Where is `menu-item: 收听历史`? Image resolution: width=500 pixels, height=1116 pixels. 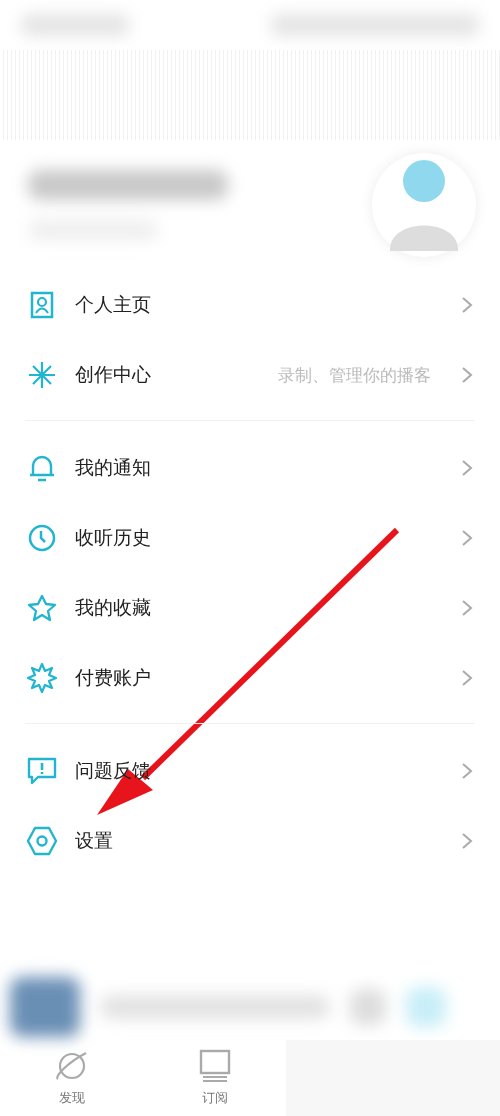
menu-item: 收听历史 is located at coordinates (250, 538).